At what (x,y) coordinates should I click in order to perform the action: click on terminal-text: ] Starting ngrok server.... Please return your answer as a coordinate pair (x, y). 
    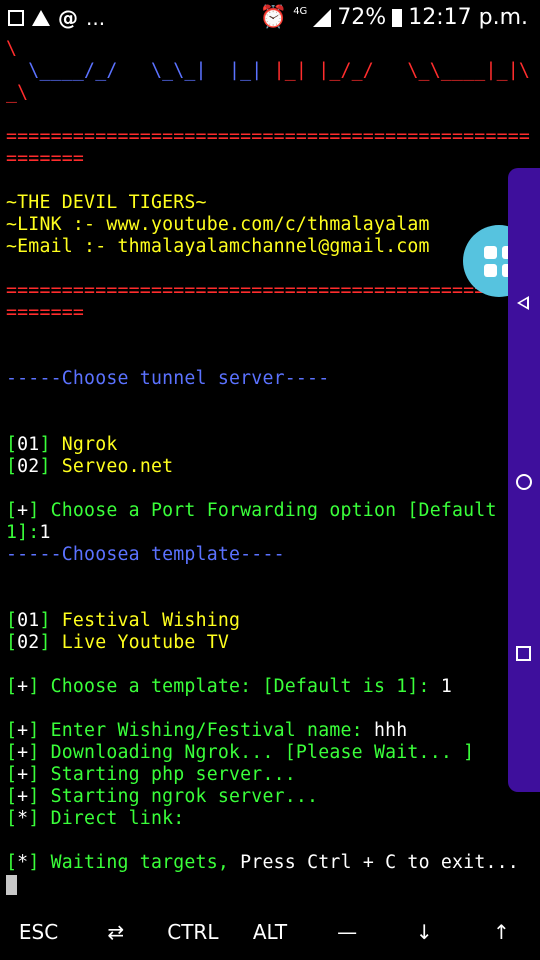
    Looking at the image, I should click on (173, 796).